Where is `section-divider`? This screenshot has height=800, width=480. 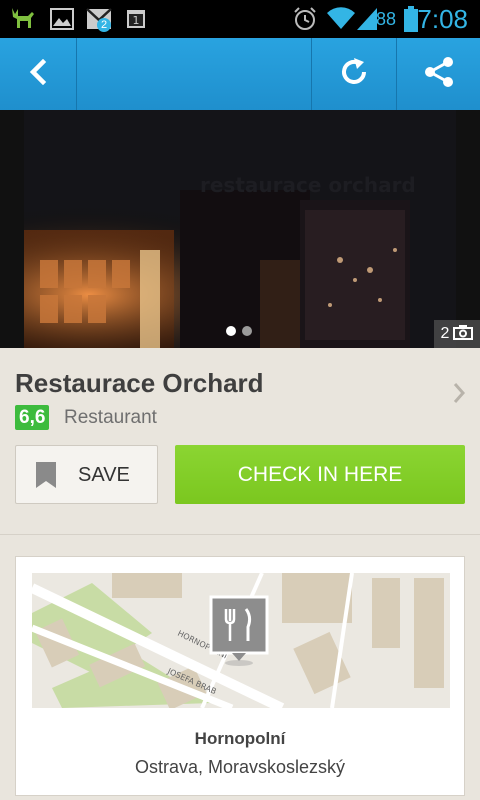 section-divider is located at coordinates (240, 534).